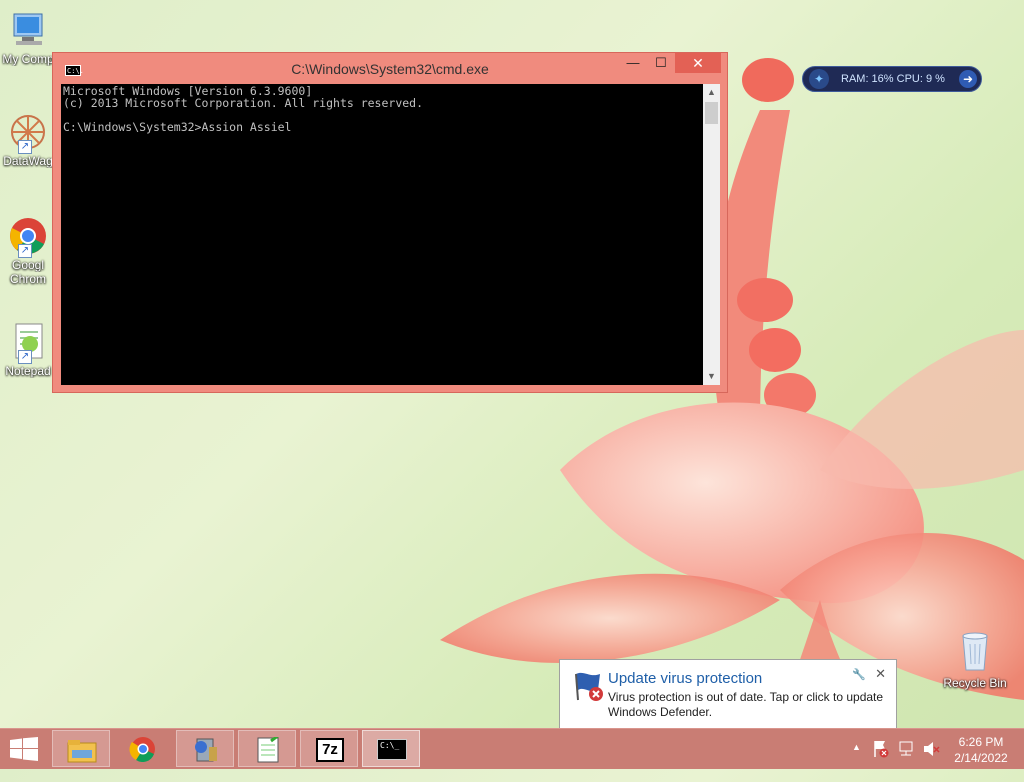 This screenshot has width=1024, height=782. I want to click on computer-icon, so click(28, 30).